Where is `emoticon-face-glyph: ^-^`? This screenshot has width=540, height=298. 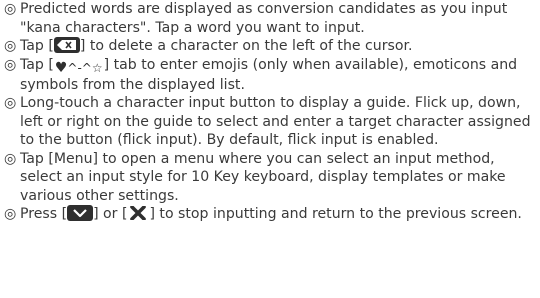 emoticon-face-glyph: ^-^ is located at coordinates (79, 67).